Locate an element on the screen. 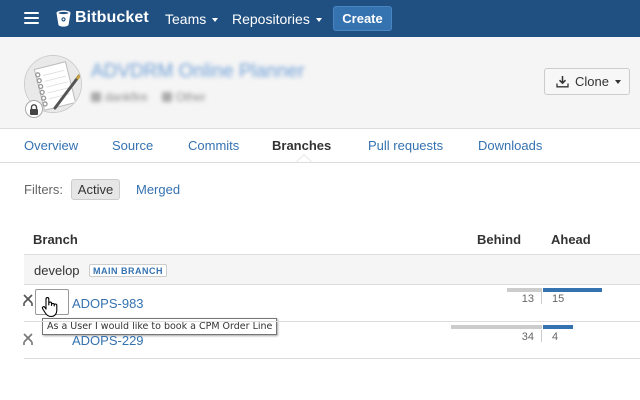  lock-icon is located at coordinates (34, 109).